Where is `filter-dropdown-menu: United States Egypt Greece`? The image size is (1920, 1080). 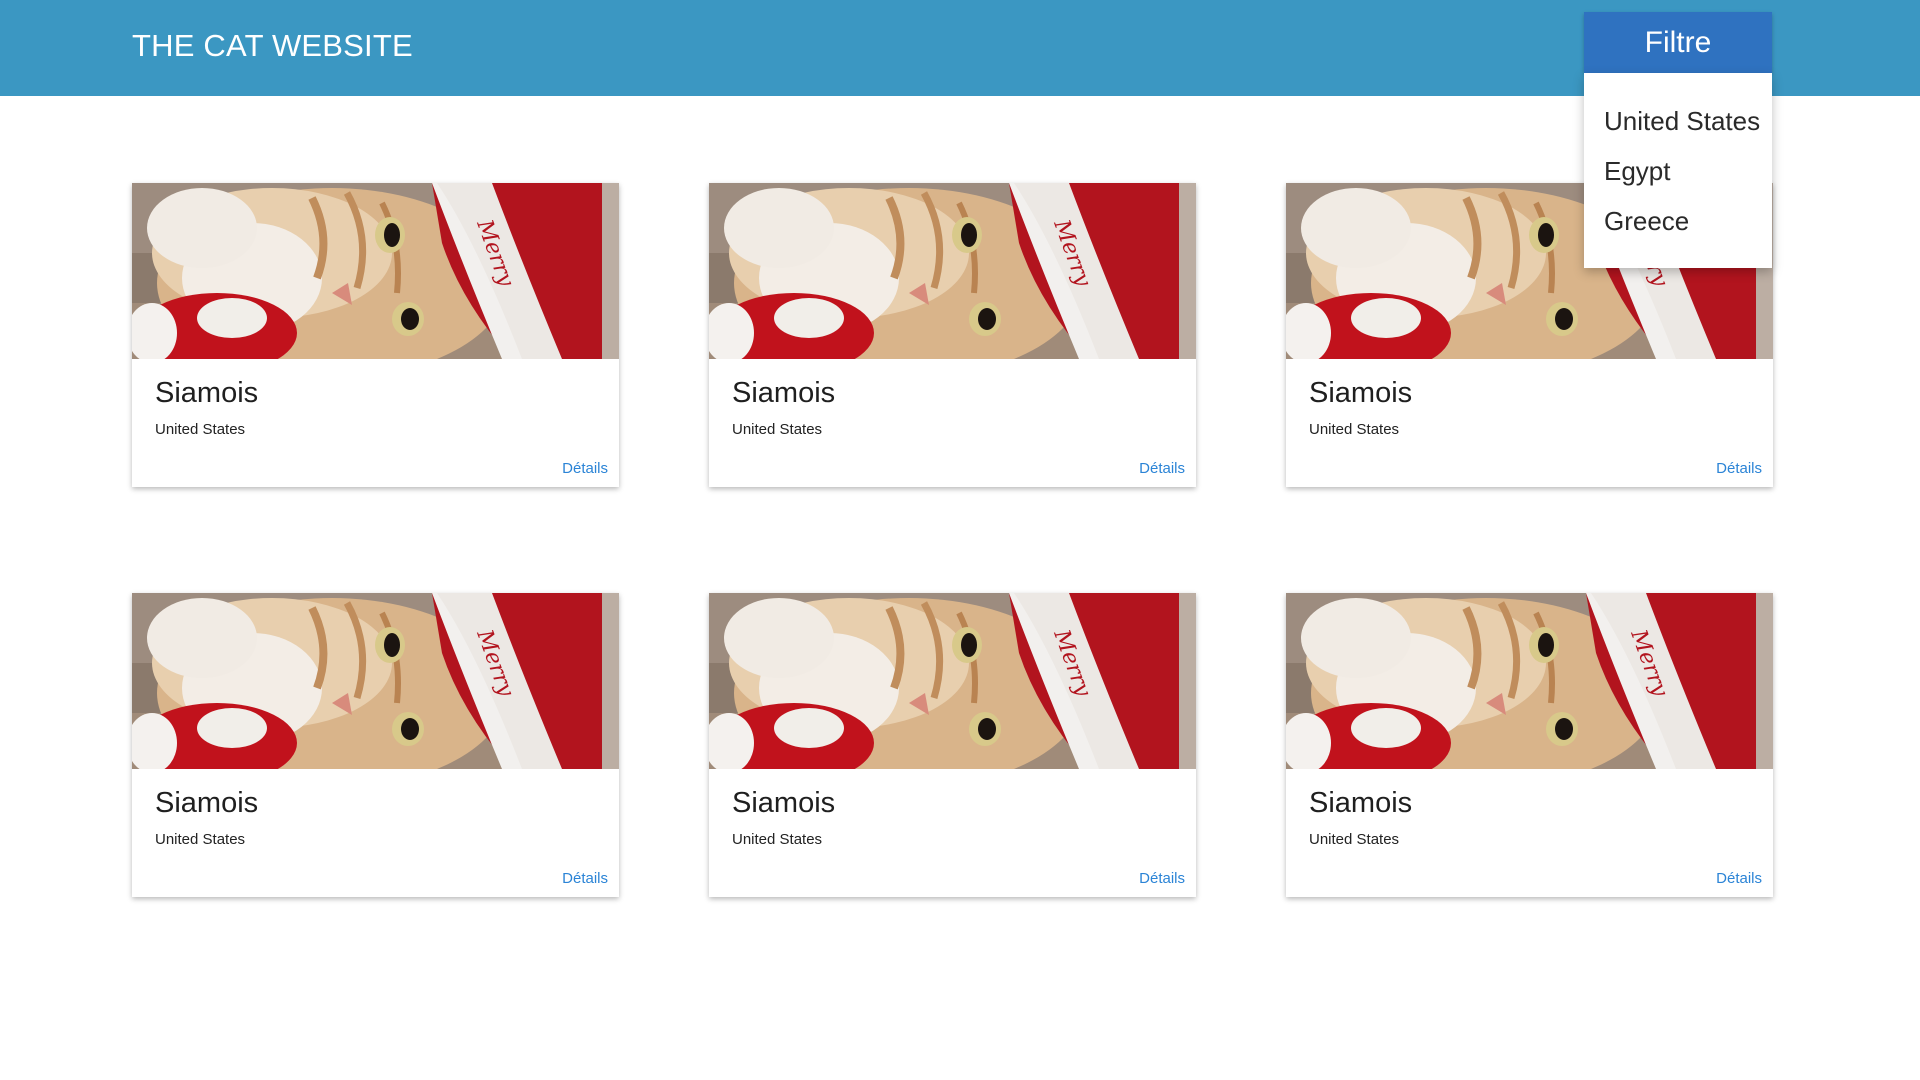
filter-dropdown-menu: United States Egypt Greece is located at coordinates (1678, 170).